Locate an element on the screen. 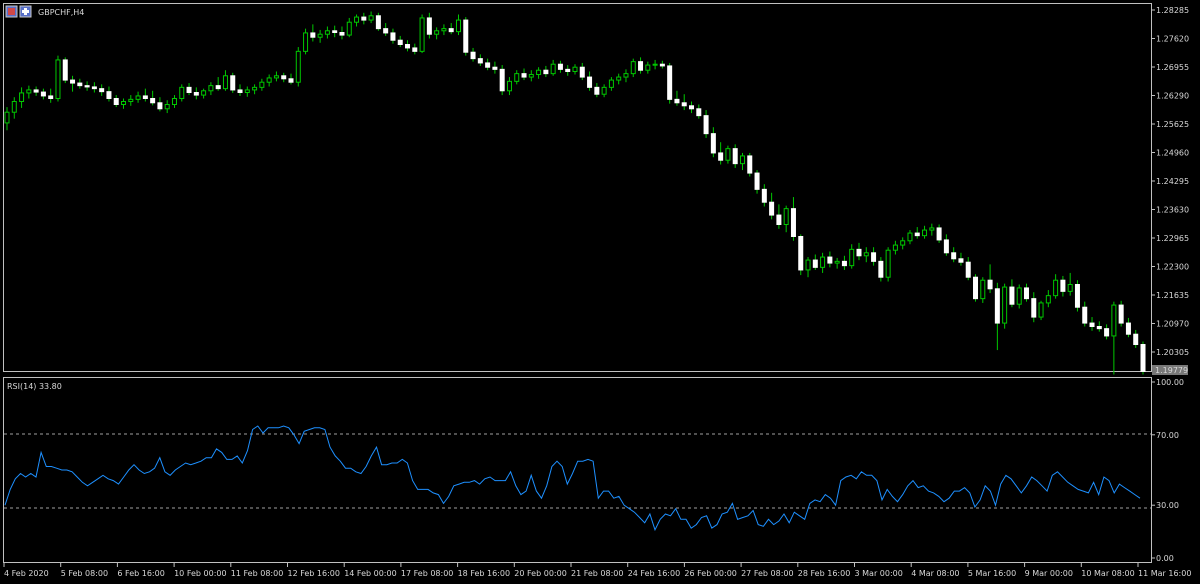 Image resolution: width=1200 pixels, height=584 pixels. price-tick-label: 1.22965 is located at coordinates (1172, 238).